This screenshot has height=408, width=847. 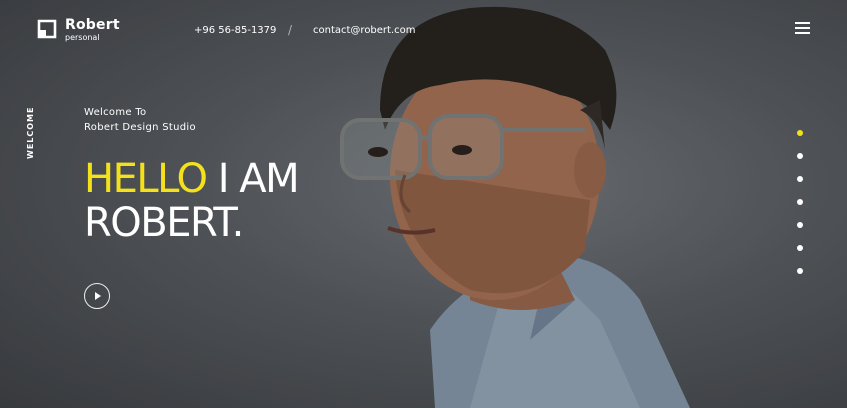 I want to click on brand-name: Robert, so click(x=92, y=25).